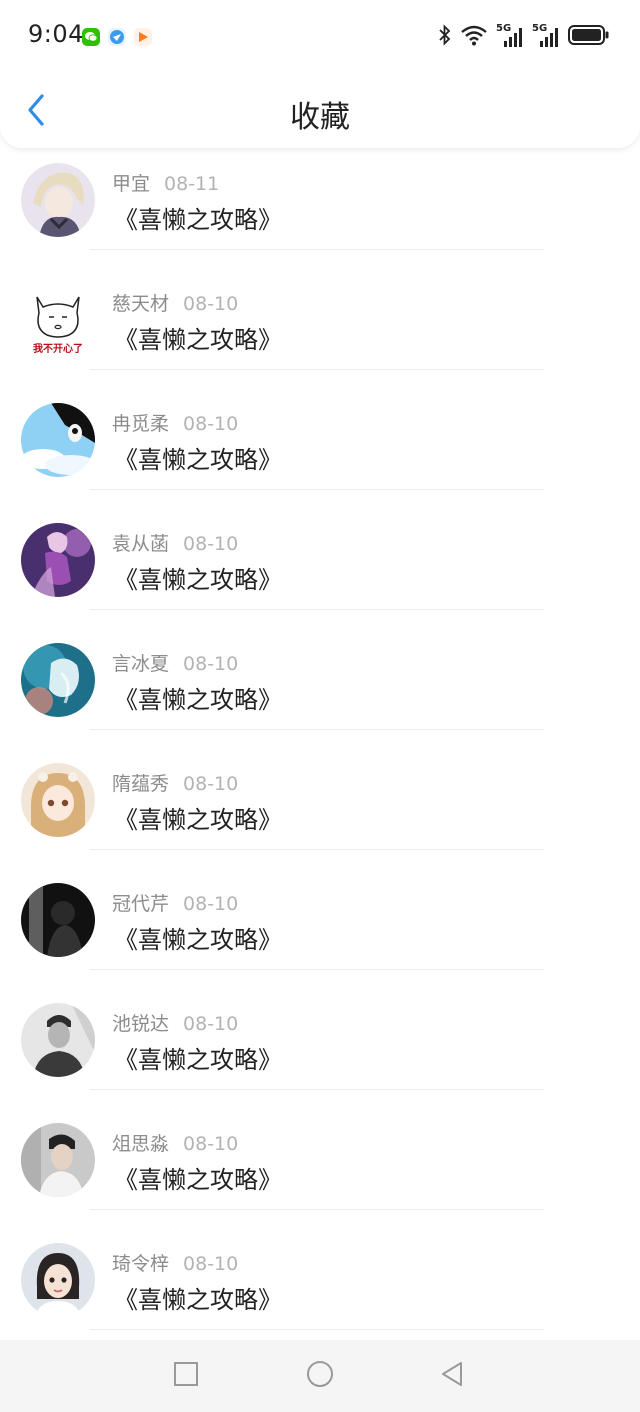  I want to click on favorite-item: 池锐达 08-10 《喜懒之攻略》, so click(320, 1030).